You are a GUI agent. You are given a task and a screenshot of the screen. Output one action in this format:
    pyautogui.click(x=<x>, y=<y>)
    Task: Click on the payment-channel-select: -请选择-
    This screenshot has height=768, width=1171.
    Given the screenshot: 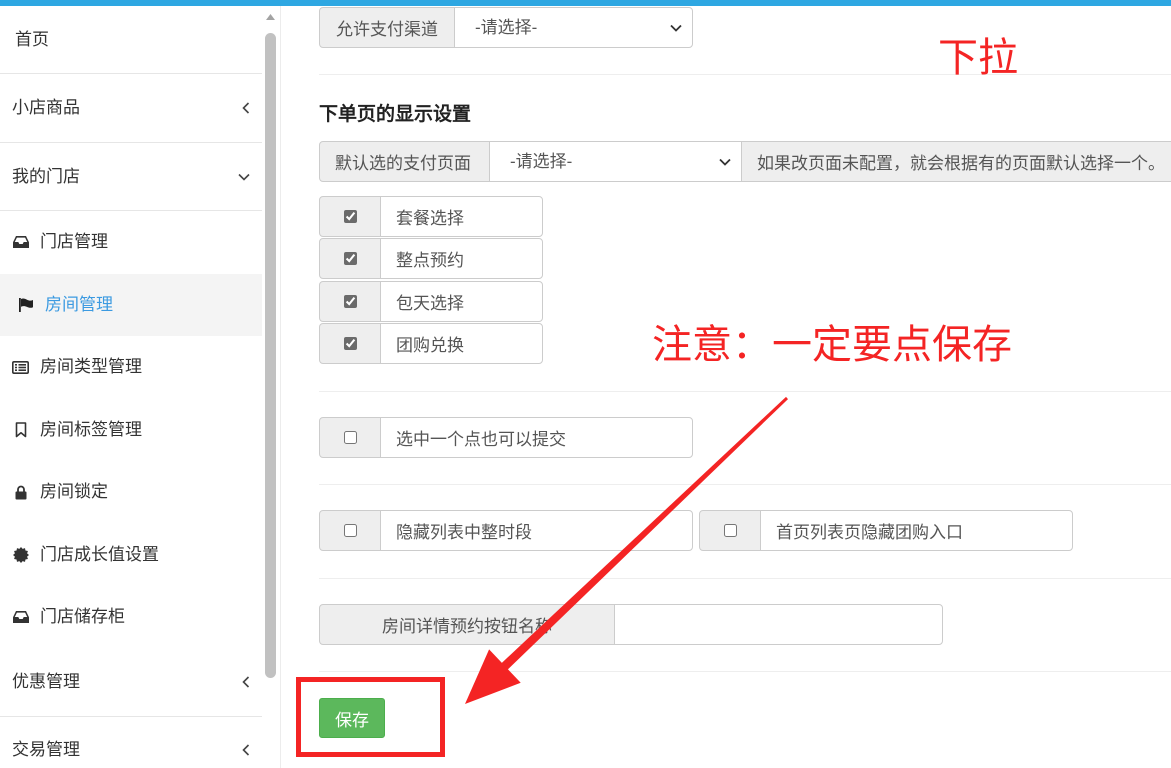 What is the action you would take?
    pyautogui.click(x=573, y=27)
    